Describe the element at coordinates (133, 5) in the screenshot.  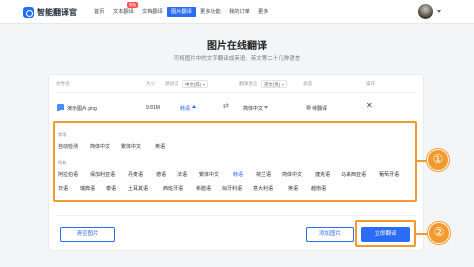
I see `free-badge: 限免` at that location.